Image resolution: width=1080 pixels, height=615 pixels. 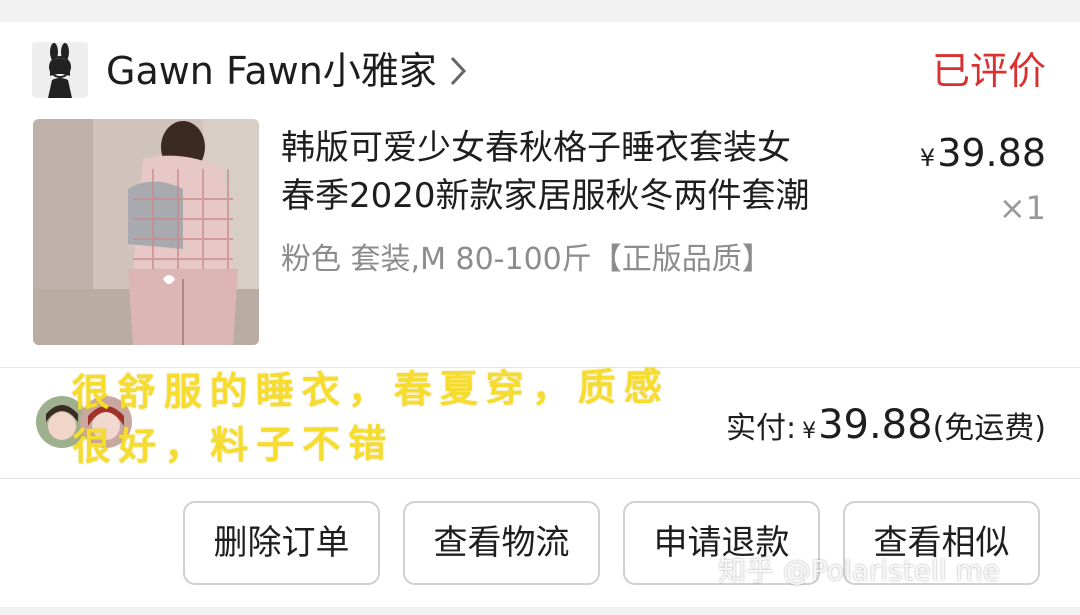 I want to click on product-sku: 粉色 套装,M 80-100斤【正版品质】, so click(x=526, y=259).